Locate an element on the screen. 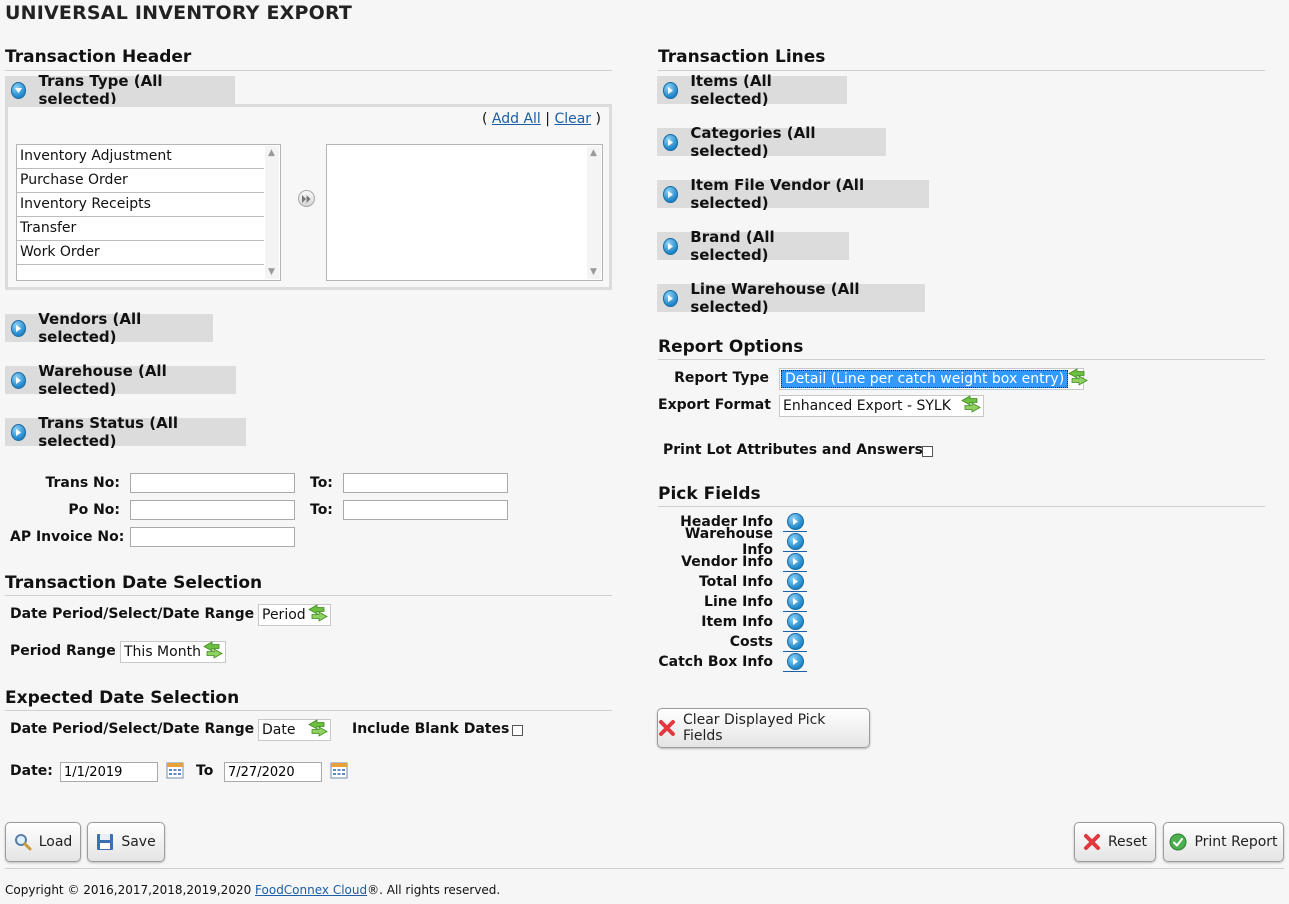 The image size is (1289, 904). load-button: Load is located at coordinates (43, 842).